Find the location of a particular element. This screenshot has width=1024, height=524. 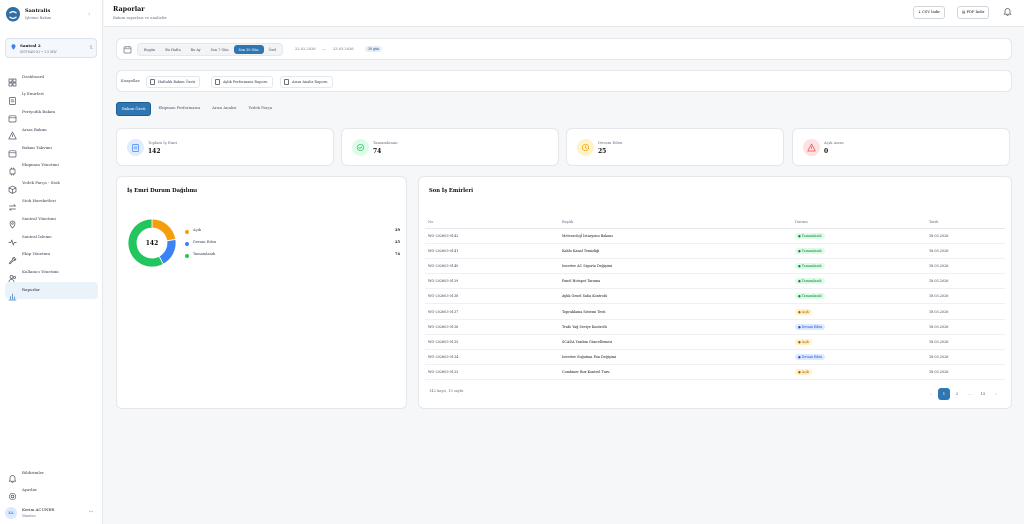

grid-icon is located at coordinates (12, 79).